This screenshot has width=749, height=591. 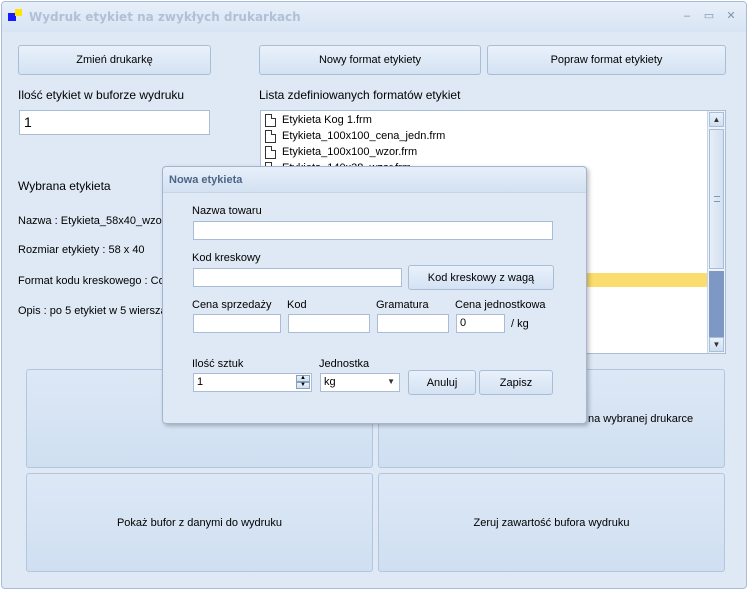 I want to click on weight-input, so click(x=413, y=323).